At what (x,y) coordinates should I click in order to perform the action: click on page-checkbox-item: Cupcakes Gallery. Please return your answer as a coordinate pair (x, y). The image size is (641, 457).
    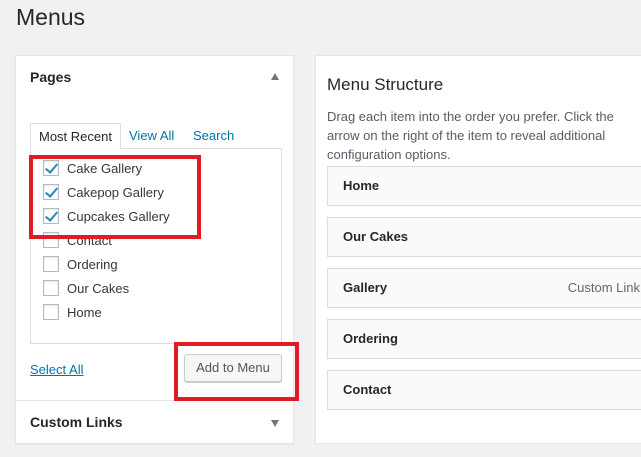
    Looking at the image, I should click on (106, 216).